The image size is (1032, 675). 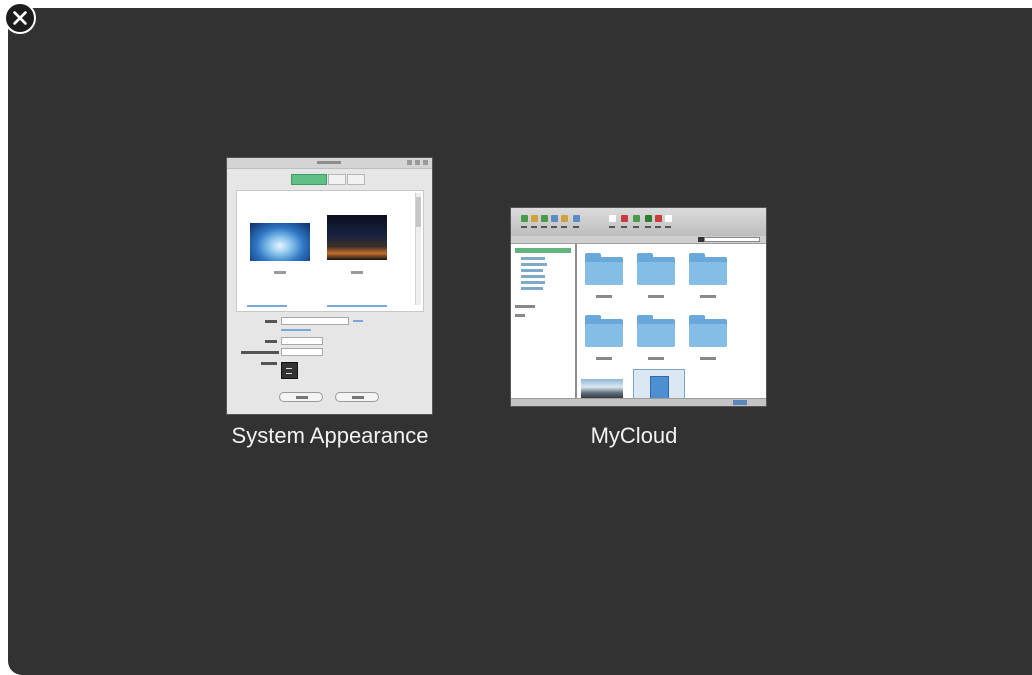 I want to click on wallpaper-preview-area, so click(x=330, y=251).